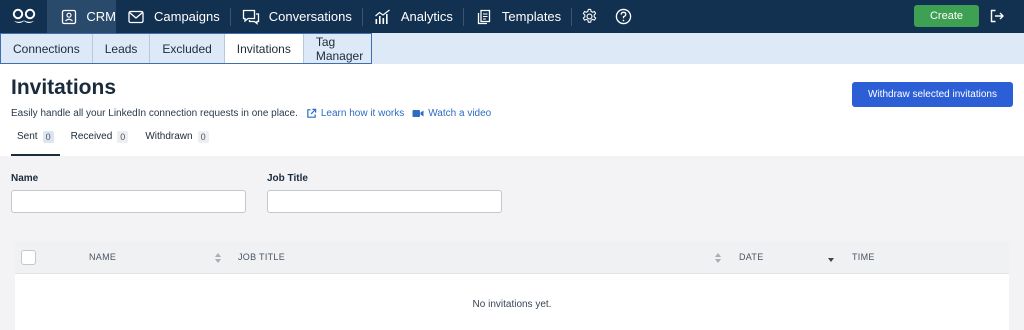 Image resolution: width=1024 pixels, height=330 pixels. Describe the element at coordinates (25, 178) in the screenshot. I see `name-filter-label: Name` at that location.